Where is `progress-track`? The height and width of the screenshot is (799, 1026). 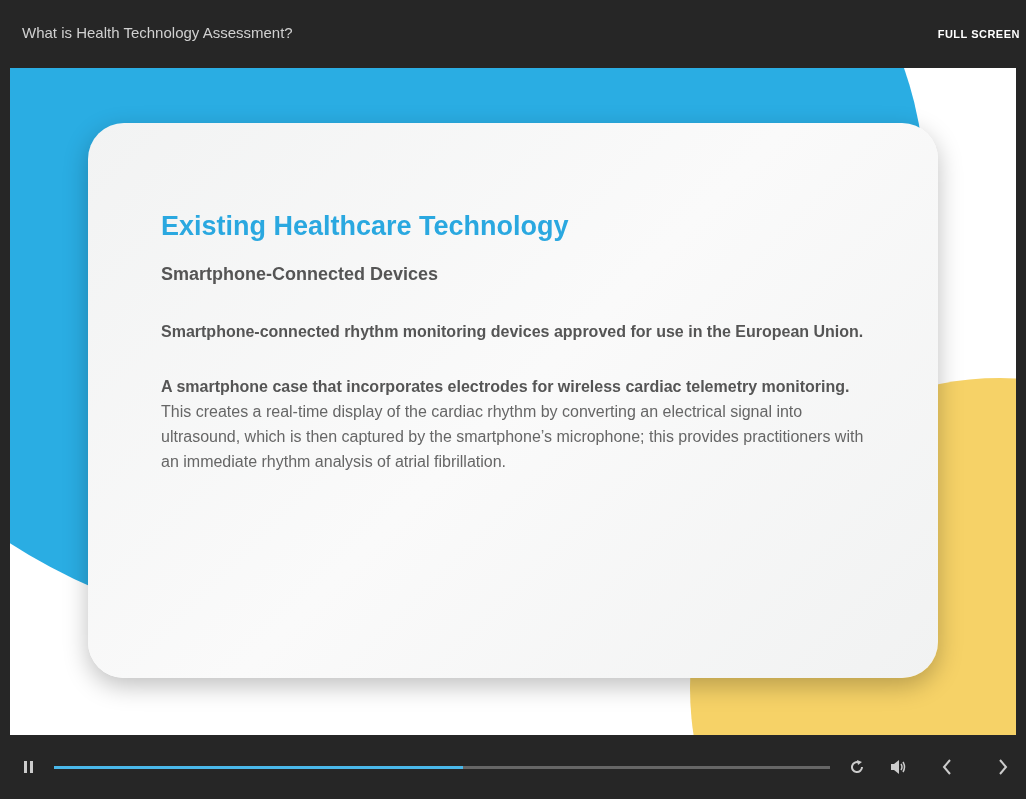
progress-track is located at coordinates (442, 767).